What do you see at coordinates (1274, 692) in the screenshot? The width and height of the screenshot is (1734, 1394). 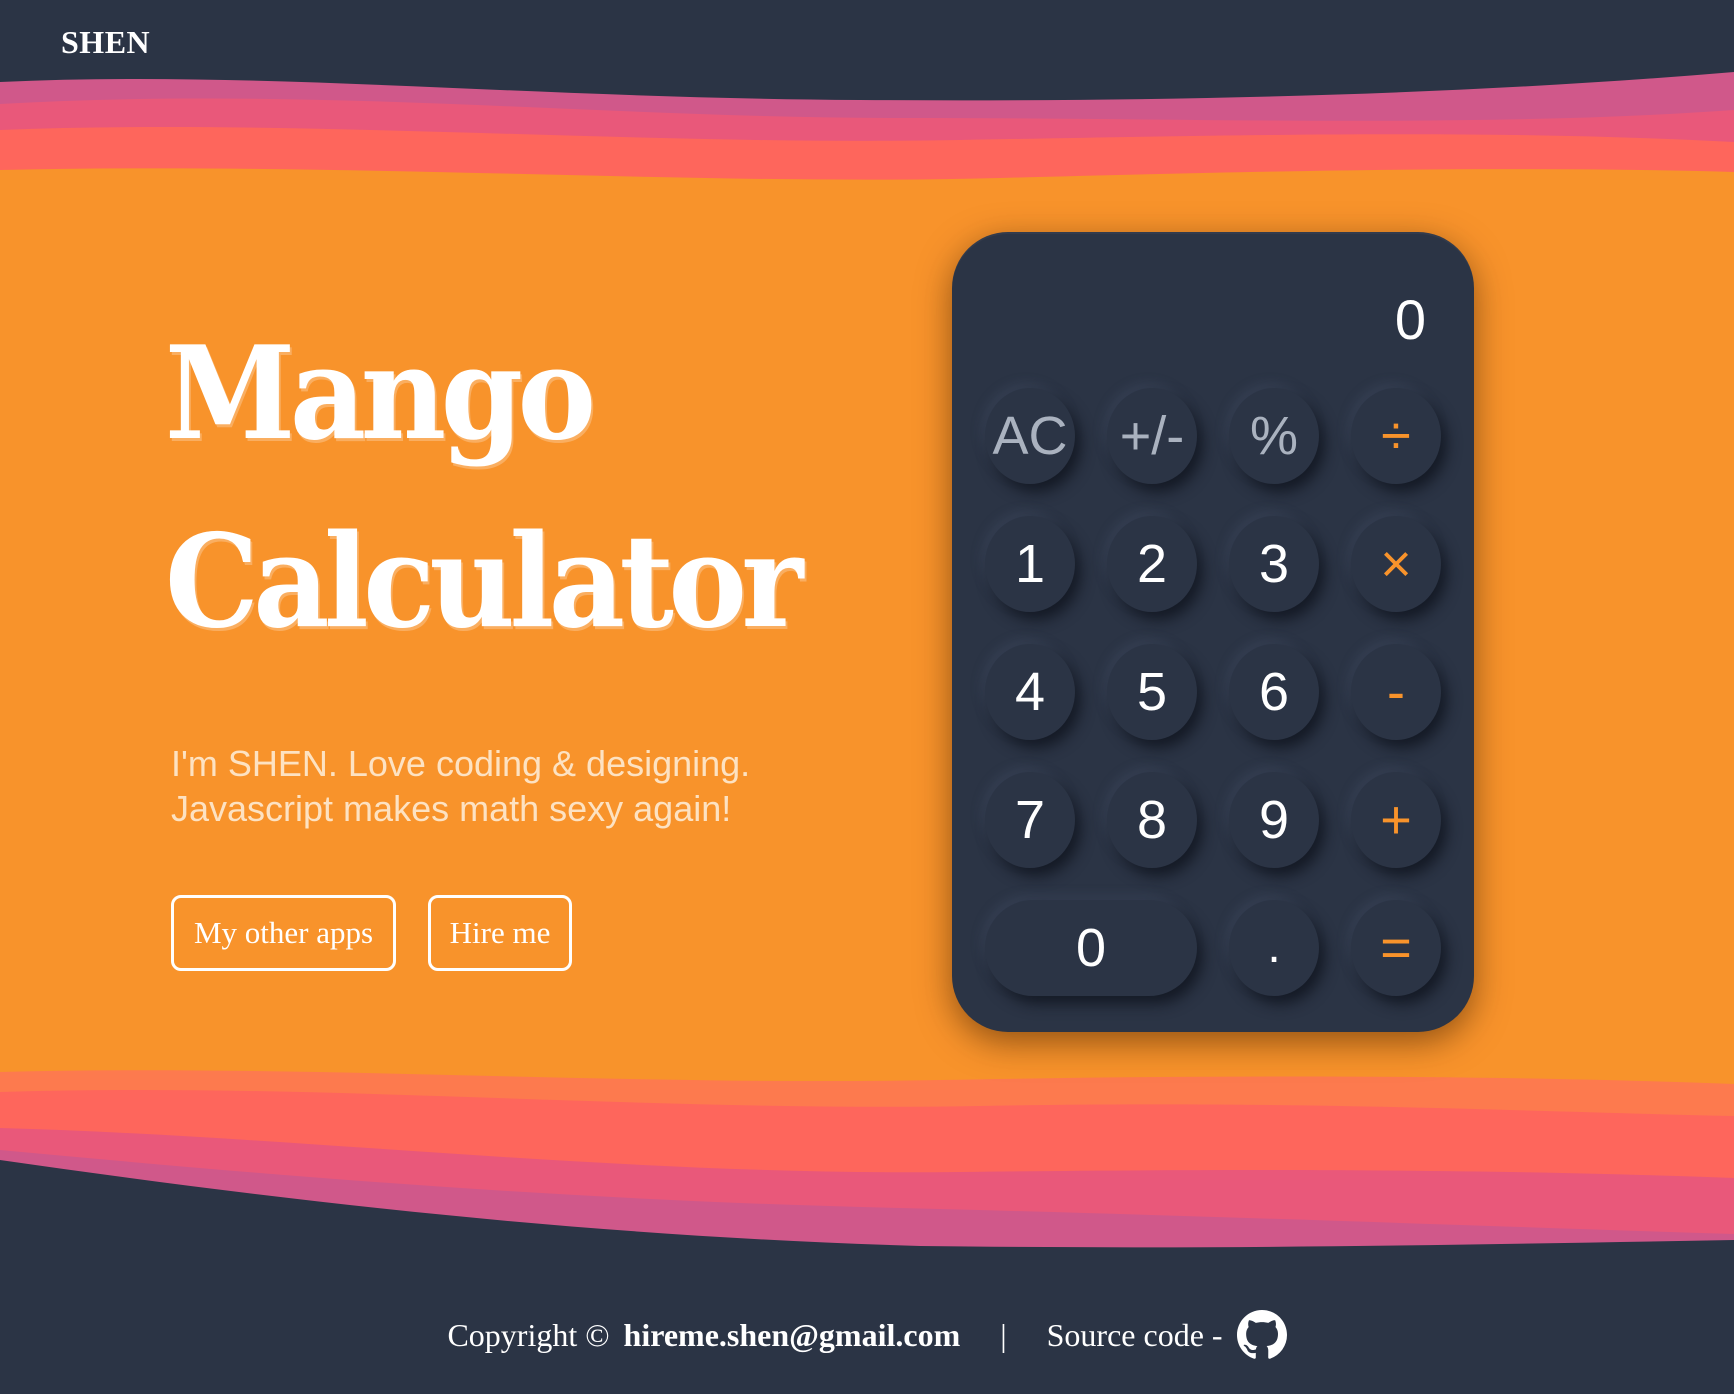 I see `key-6: 6` at bounding box center [1274, 692].